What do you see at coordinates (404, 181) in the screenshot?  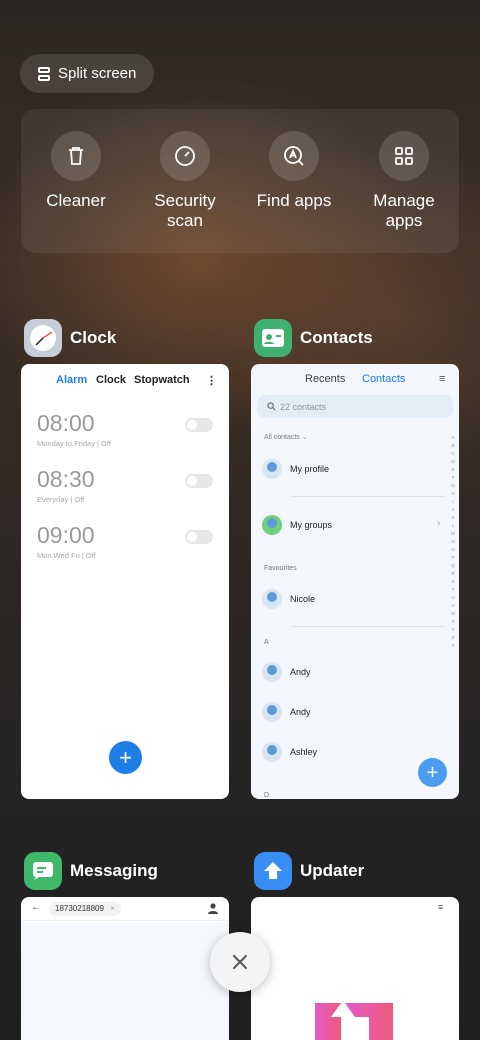 I see `manage-apps-button: Manage apps` at bounding box center [404, 181].